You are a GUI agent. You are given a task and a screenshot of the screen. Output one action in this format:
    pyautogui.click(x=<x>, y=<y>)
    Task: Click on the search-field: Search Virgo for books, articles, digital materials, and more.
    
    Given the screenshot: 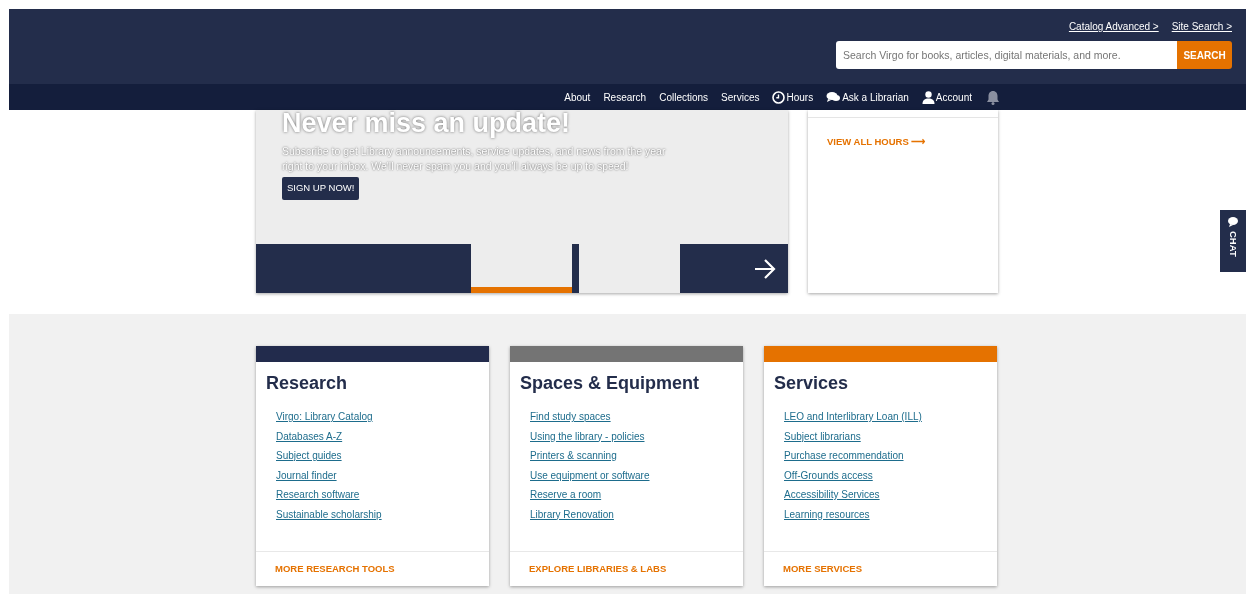 What is the action you would take?
    pyautogui.click(x=1006, y=55)
    